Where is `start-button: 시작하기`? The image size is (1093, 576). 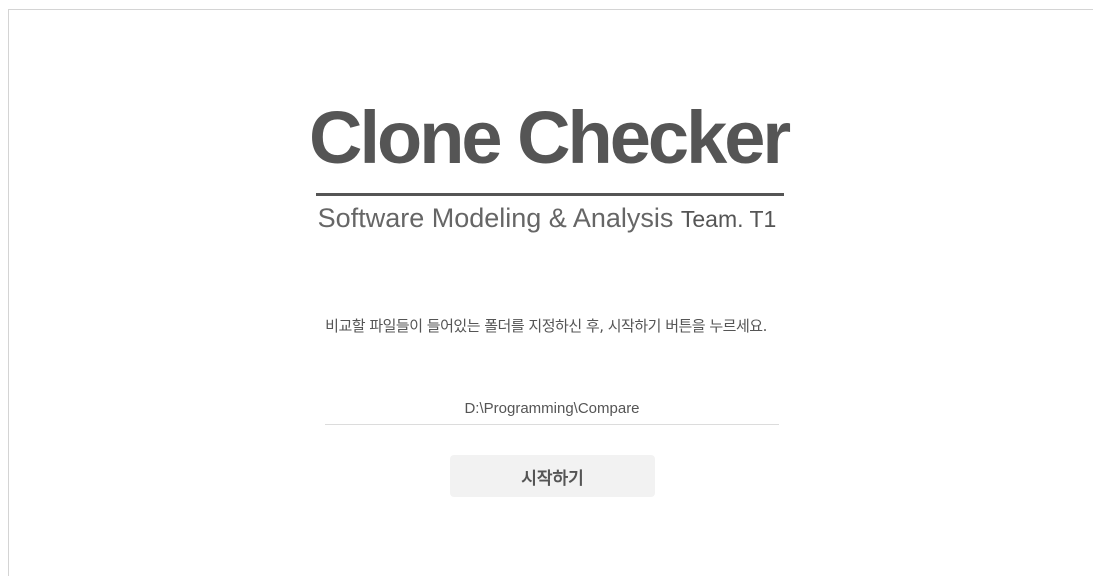 start-button: 시작하기 is located at coordinates (552, 476).